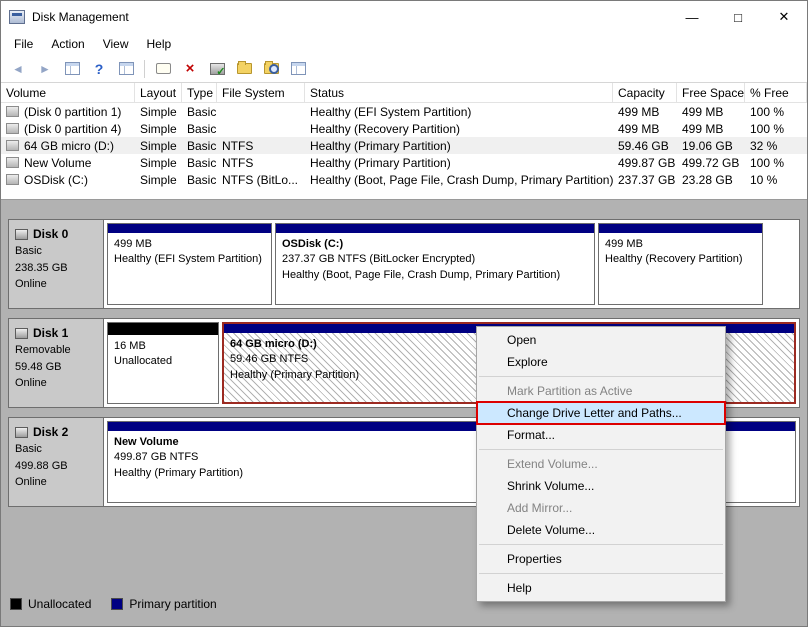  What do you see at coordinates (404, 205) in the screenshot?
I see `pane-splitter` at bounding box center [404, 205].